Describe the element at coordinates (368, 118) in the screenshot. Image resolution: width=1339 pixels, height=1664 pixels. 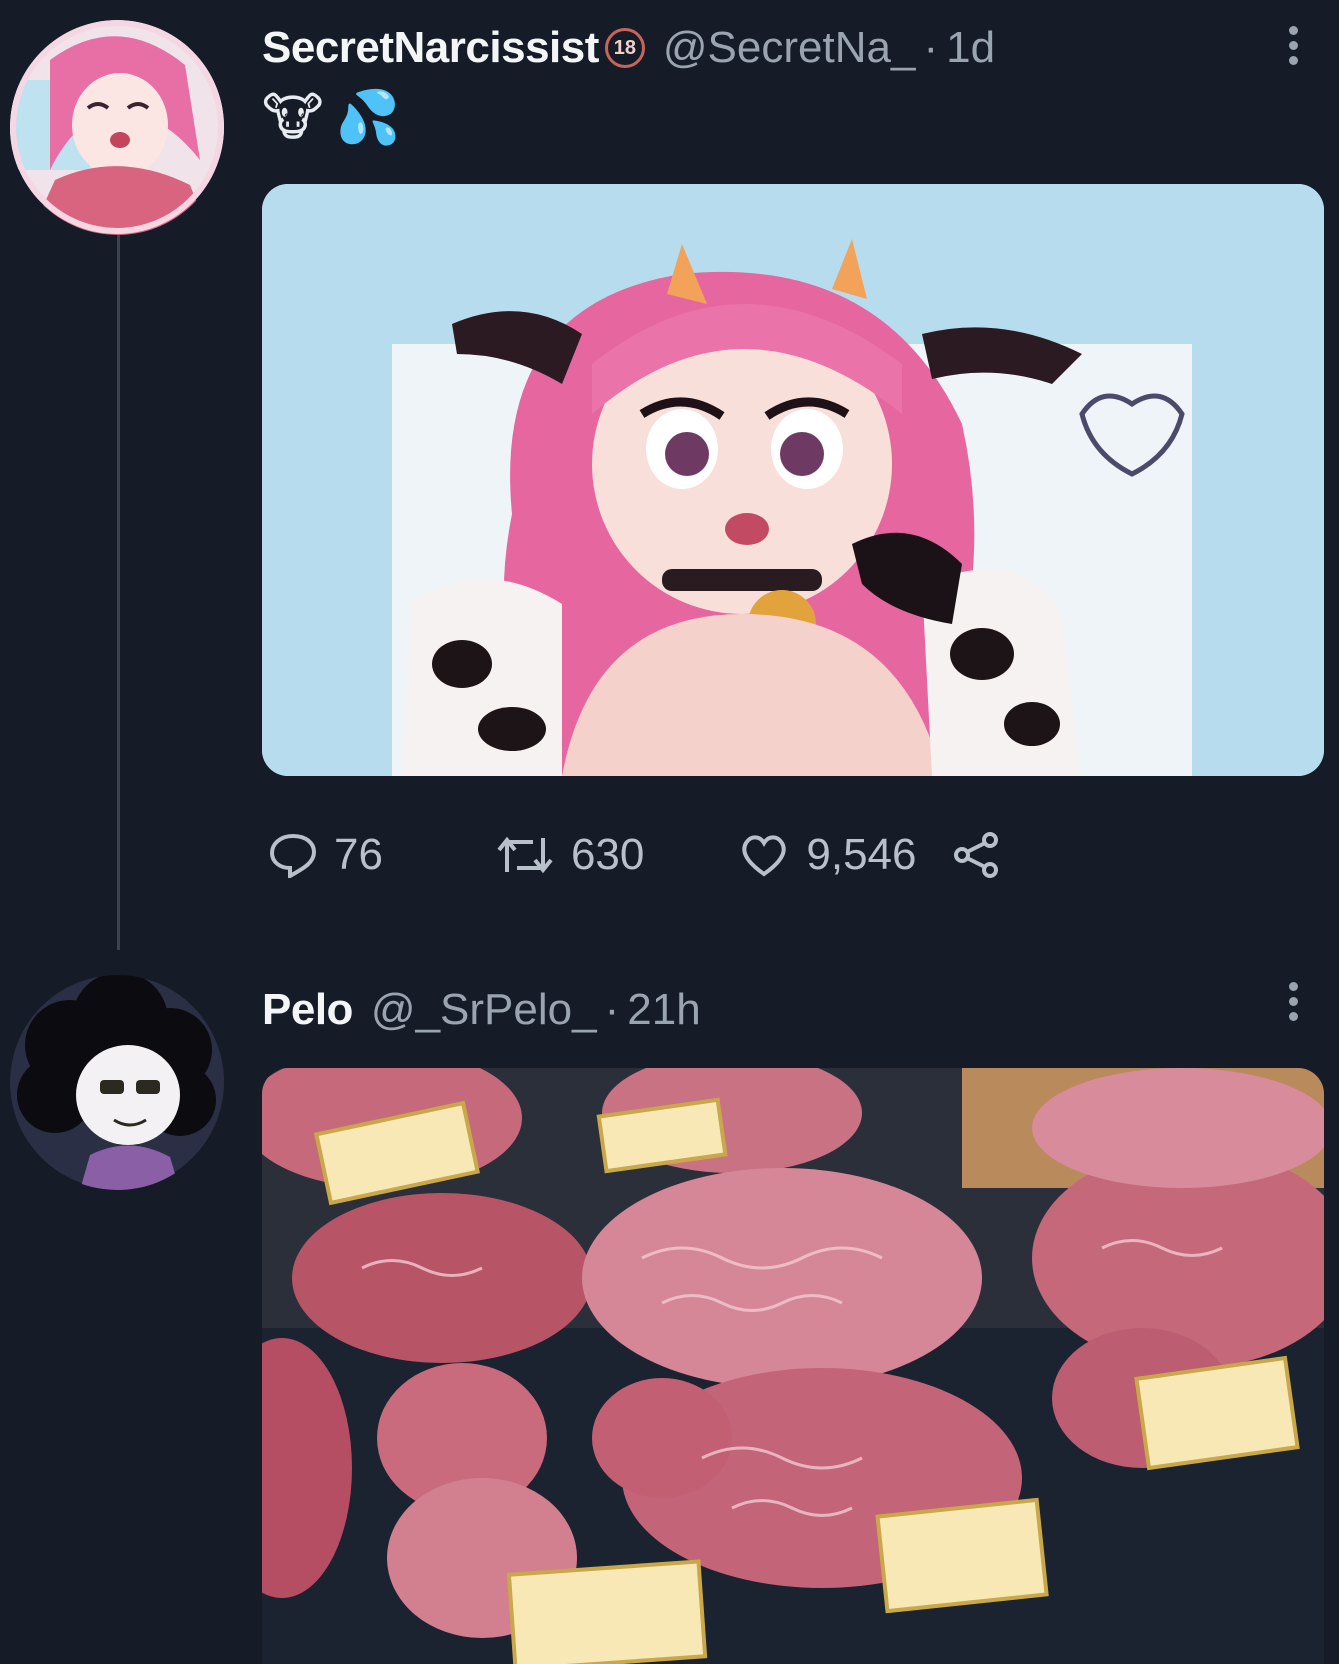
I see `sweat-droplets-emoji: 💦` at that location.